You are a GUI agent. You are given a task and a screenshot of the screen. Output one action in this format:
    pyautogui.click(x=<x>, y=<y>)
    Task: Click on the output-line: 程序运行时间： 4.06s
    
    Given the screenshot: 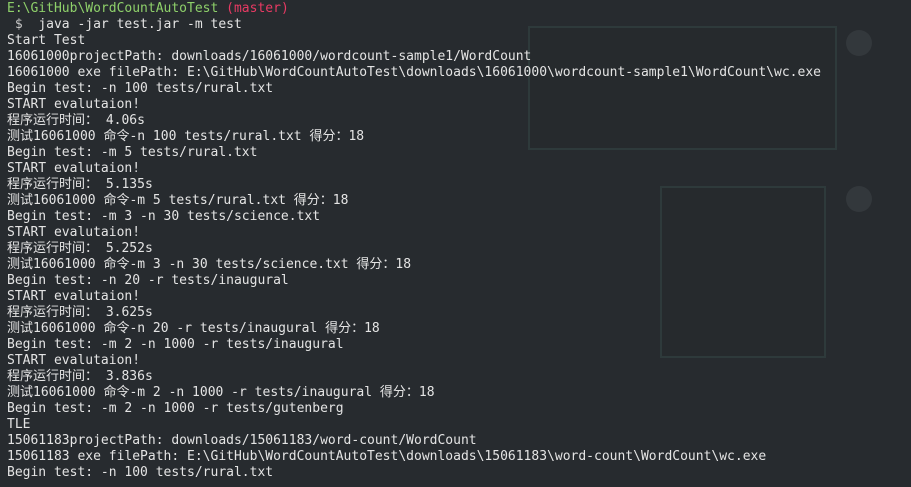 What is the action you would take?
    pyautogui.click(x=76, y=120)
    